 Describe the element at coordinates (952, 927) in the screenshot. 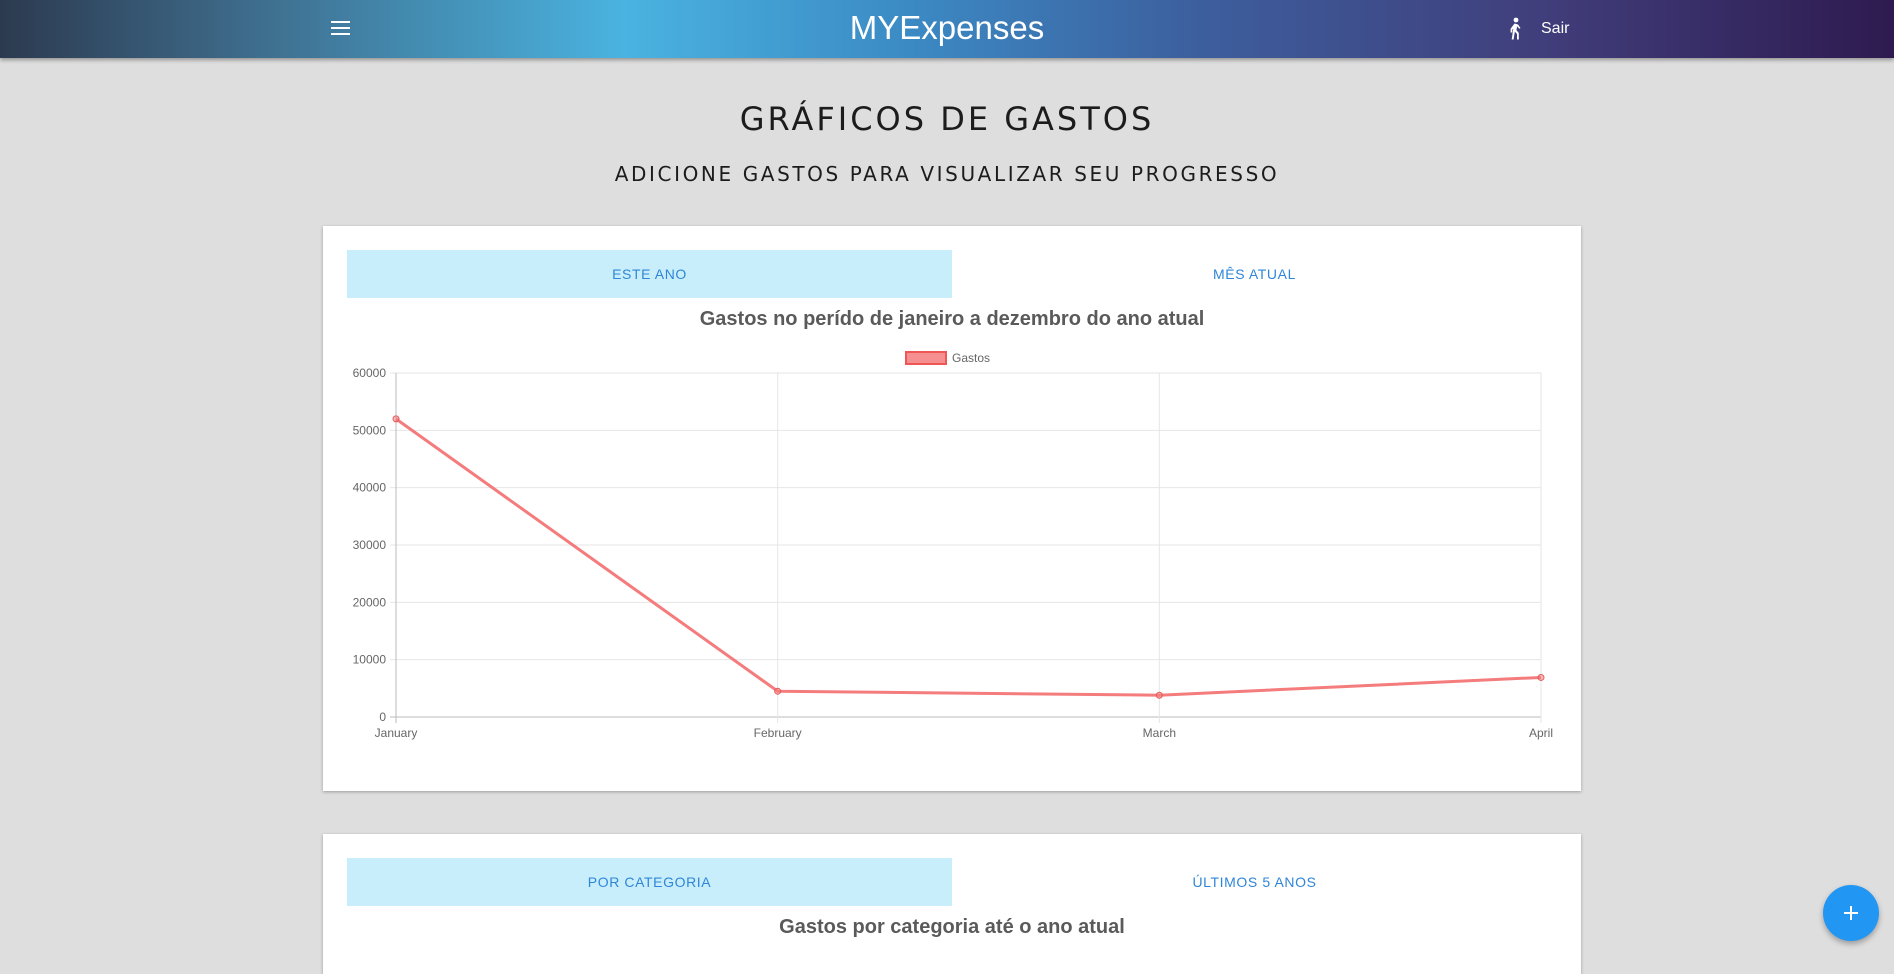

I see `category-chart-title: Gastos por categoria até o ano atual` at that location.